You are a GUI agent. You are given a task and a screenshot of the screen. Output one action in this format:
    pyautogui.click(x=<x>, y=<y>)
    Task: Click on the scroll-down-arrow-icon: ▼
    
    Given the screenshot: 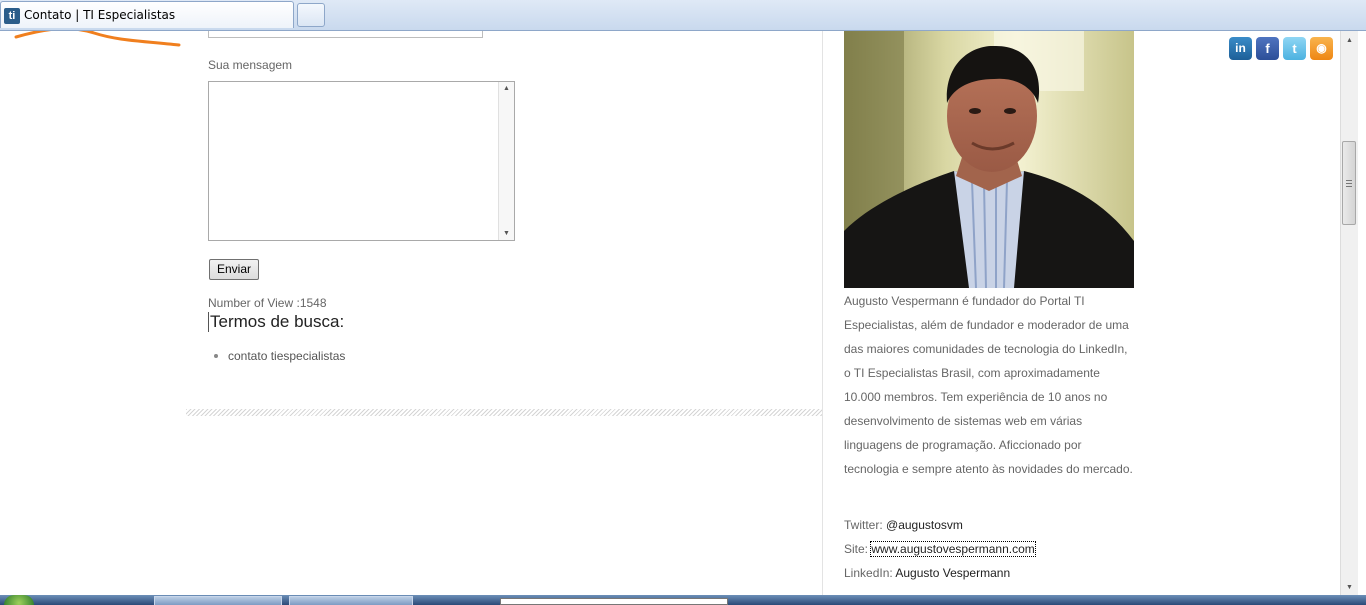 What is the action you would take?
    pyautogui.click(x=506, y=233)
    